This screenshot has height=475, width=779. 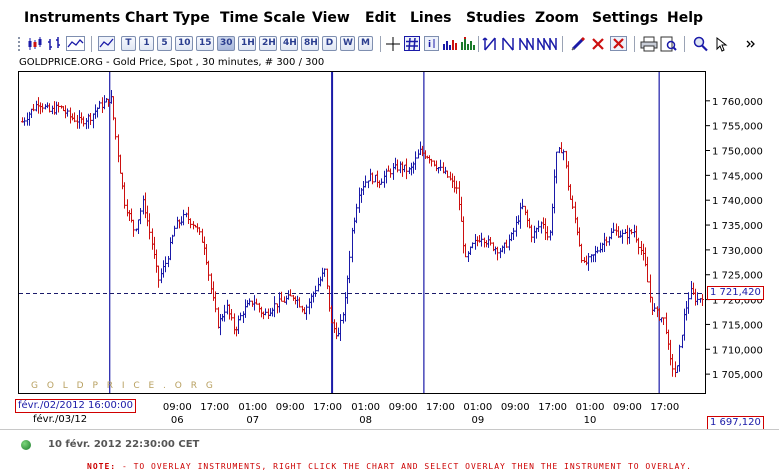 I want to click on delete-icon, so click(x=598, y=43).